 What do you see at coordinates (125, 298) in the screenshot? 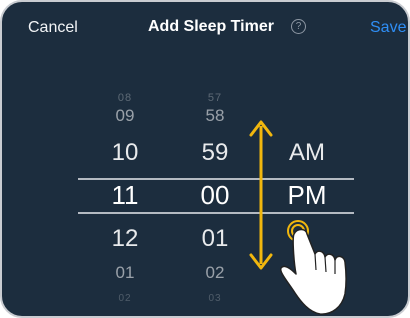
I see `hour-option: 02` at bounding box center [125, 298].